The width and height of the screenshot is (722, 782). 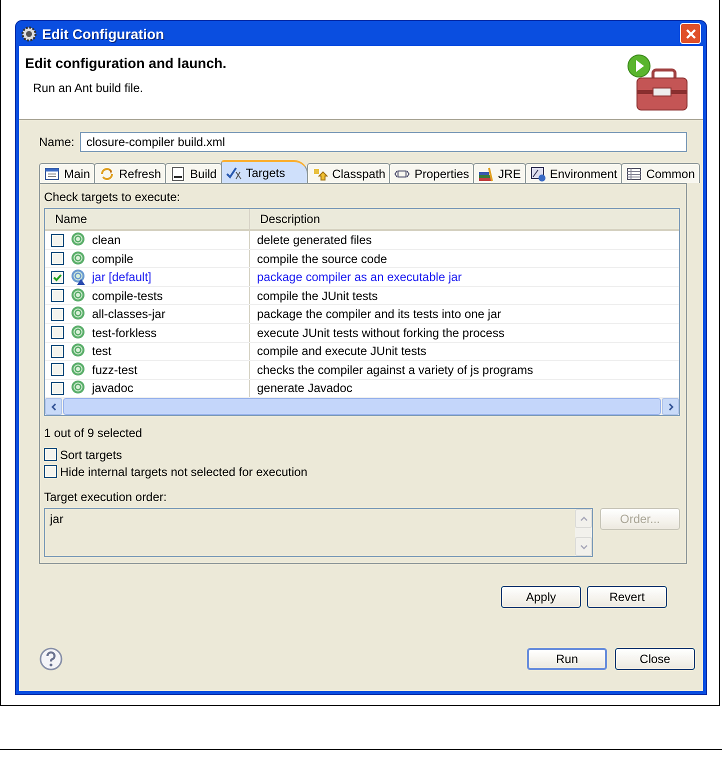 I want to click on target-description: compile the source code, so click(x=322, y=259).